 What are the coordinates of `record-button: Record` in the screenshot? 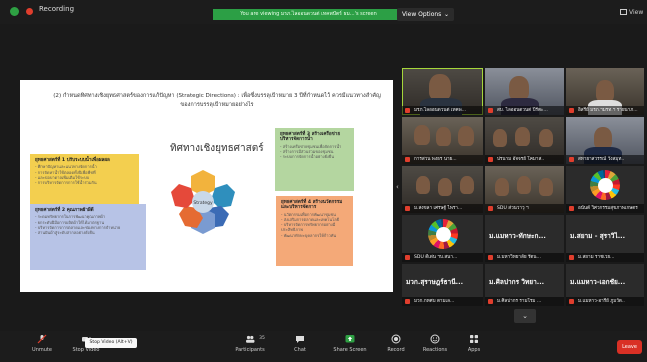 It's located at (396, 343).